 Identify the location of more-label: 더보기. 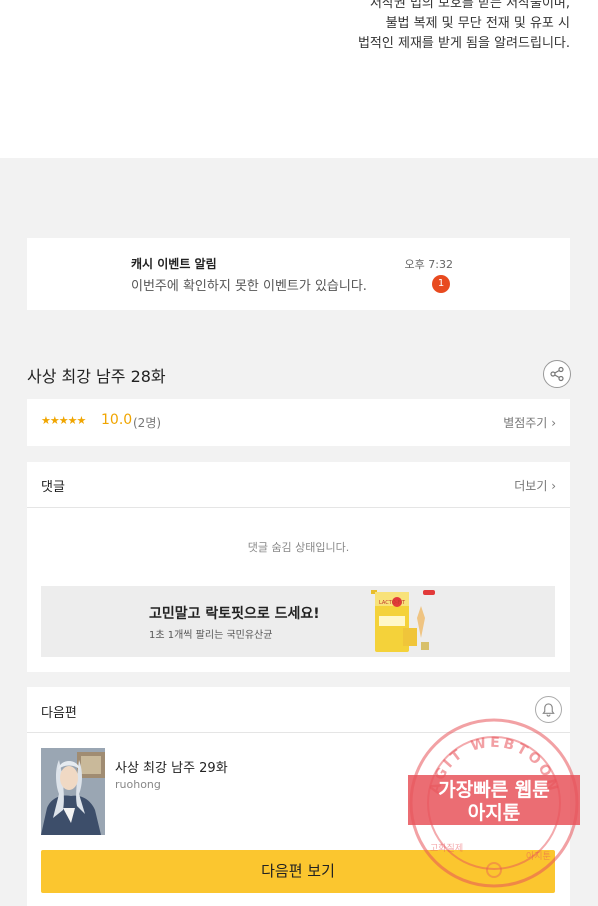
(531, 486).